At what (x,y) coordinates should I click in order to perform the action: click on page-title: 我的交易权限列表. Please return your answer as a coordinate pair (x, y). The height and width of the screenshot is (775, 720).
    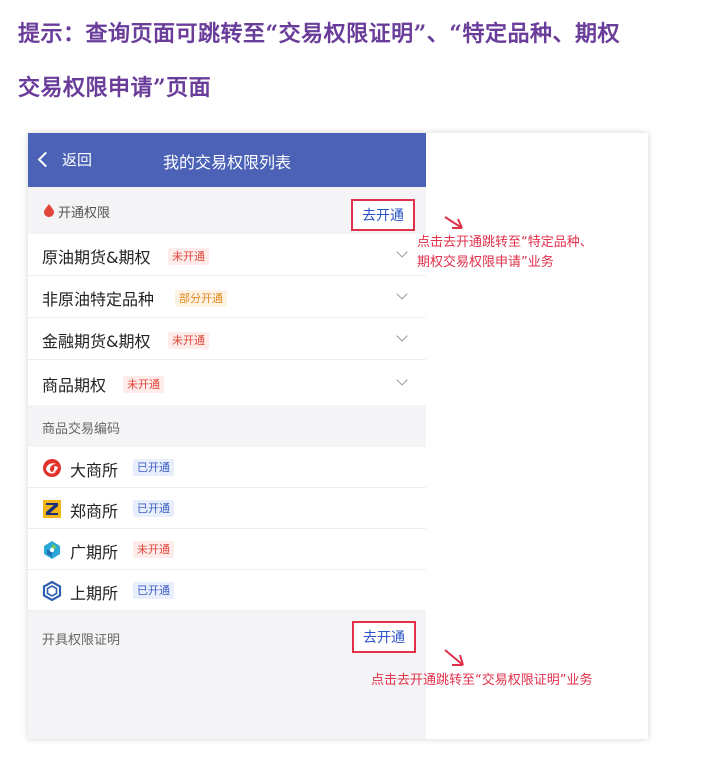
    Looking at the image, I should click on (226, 162).